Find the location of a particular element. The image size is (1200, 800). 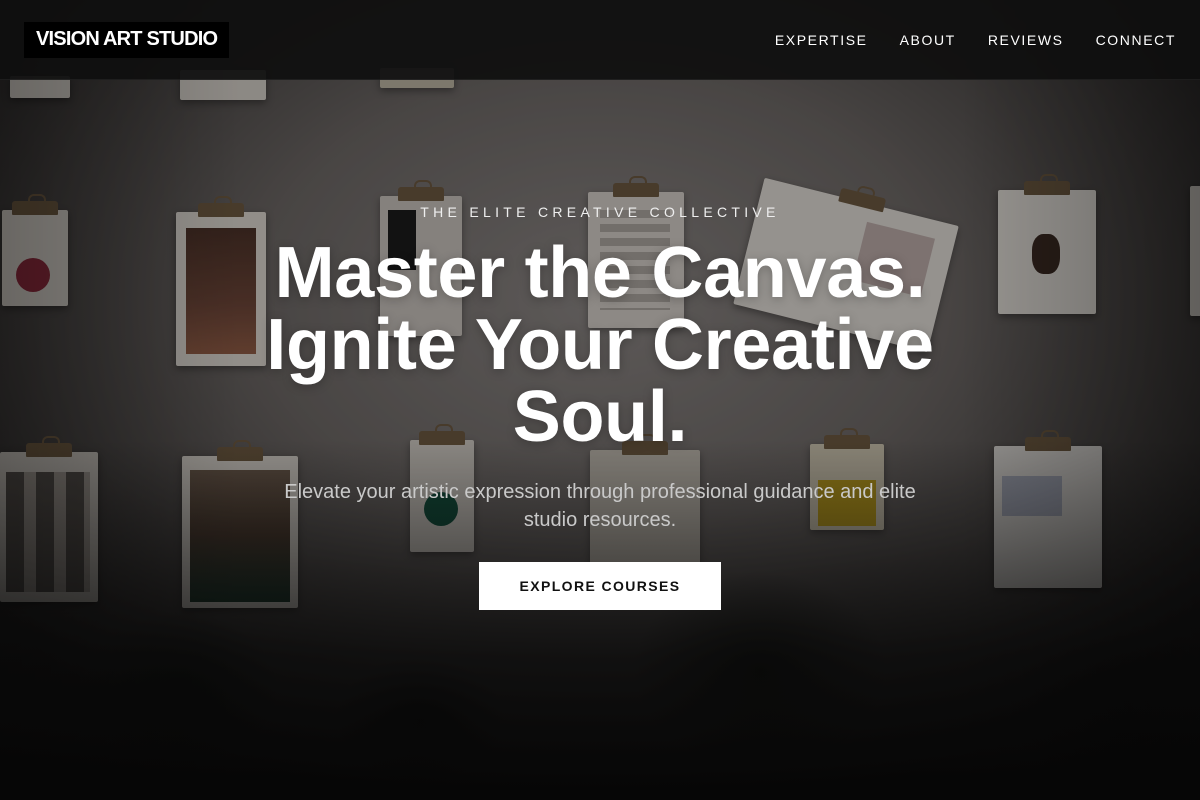

hero-headline-line-2: Ignite Your Creative is located at coordinates (600, 345).